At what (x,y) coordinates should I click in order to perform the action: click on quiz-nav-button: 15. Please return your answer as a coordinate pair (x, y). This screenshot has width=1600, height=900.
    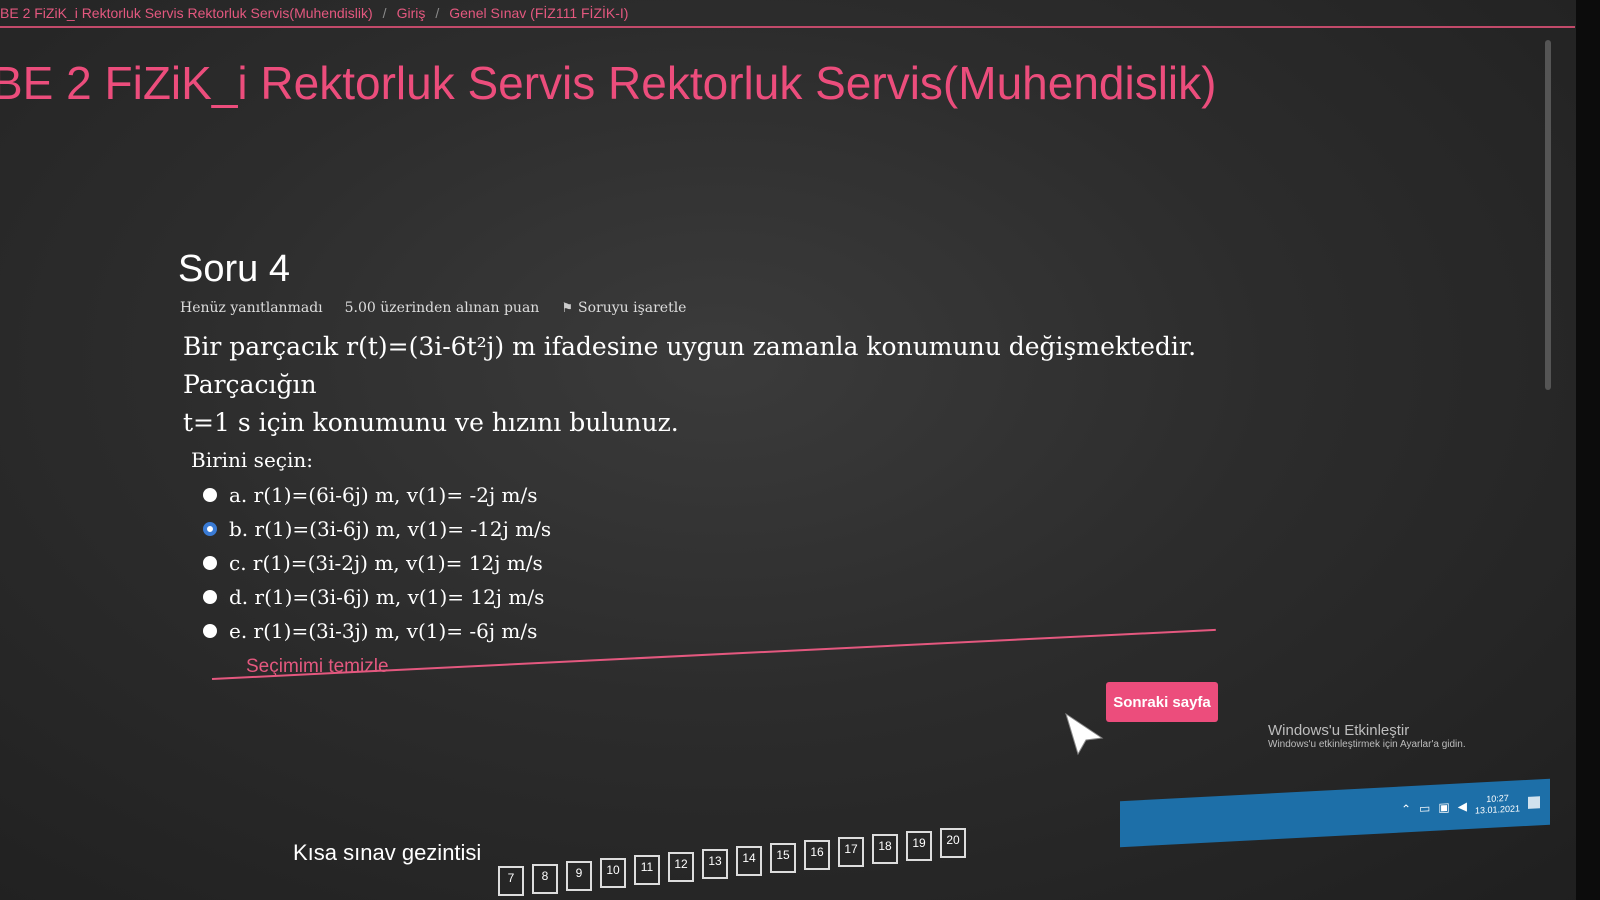
    Looking at the image, I should click on (783, 858).